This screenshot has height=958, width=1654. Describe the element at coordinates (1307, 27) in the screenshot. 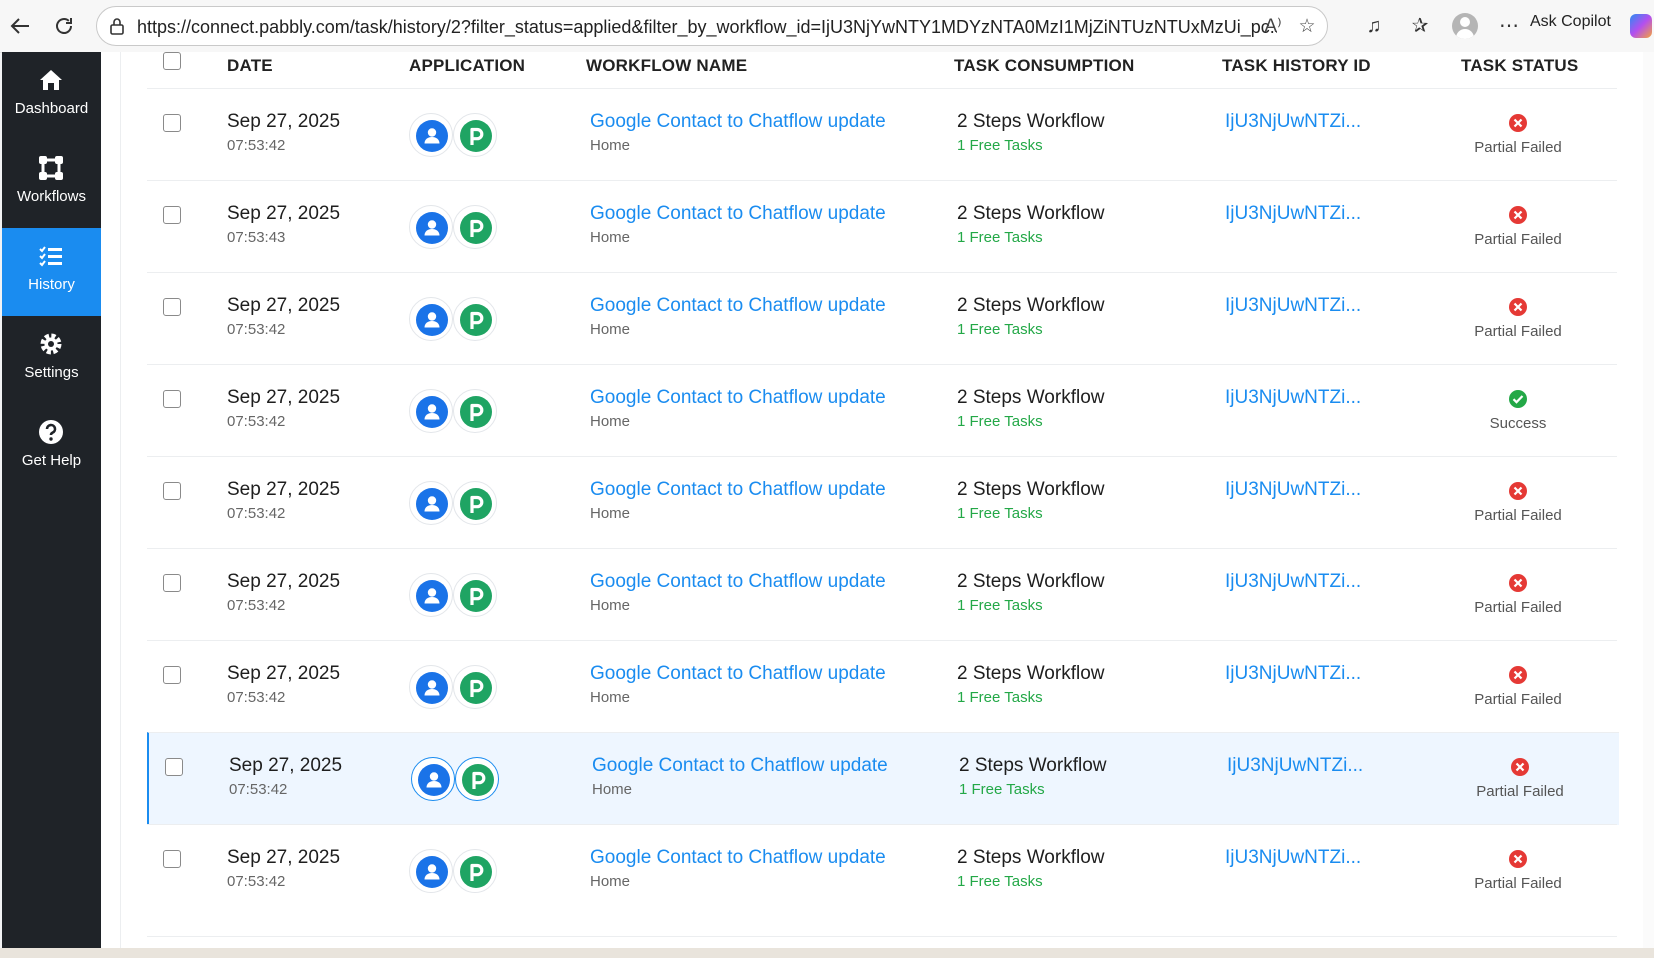

I see `favorite-star-icon: ☆` at that location.